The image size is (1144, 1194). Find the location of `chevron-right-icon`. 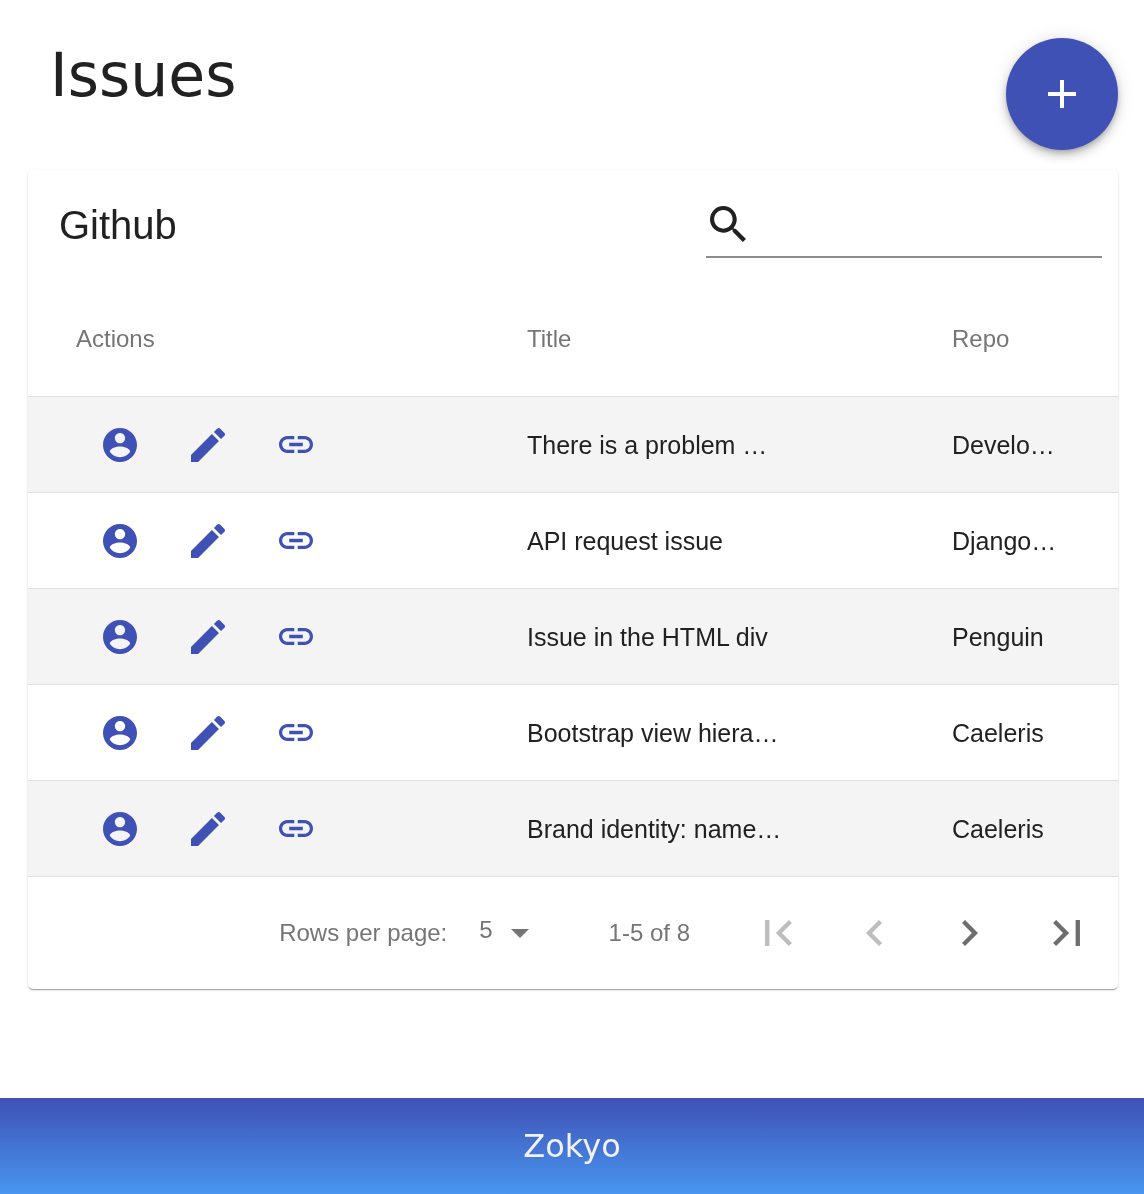

chevron-right-icon is located at coordinates (970, 933).